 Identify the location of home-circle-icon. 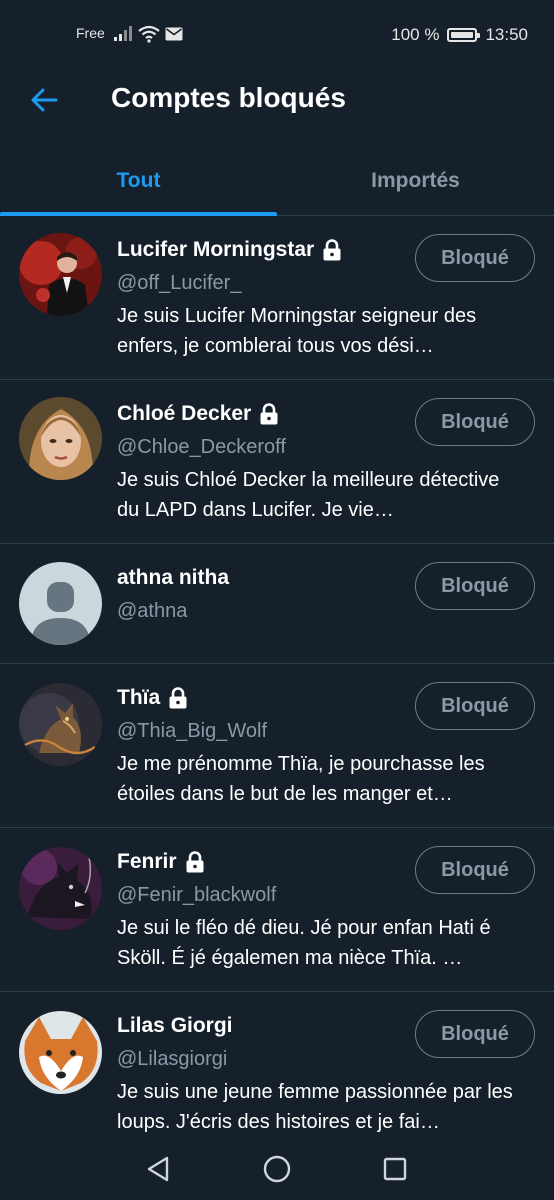
(277, 1169).